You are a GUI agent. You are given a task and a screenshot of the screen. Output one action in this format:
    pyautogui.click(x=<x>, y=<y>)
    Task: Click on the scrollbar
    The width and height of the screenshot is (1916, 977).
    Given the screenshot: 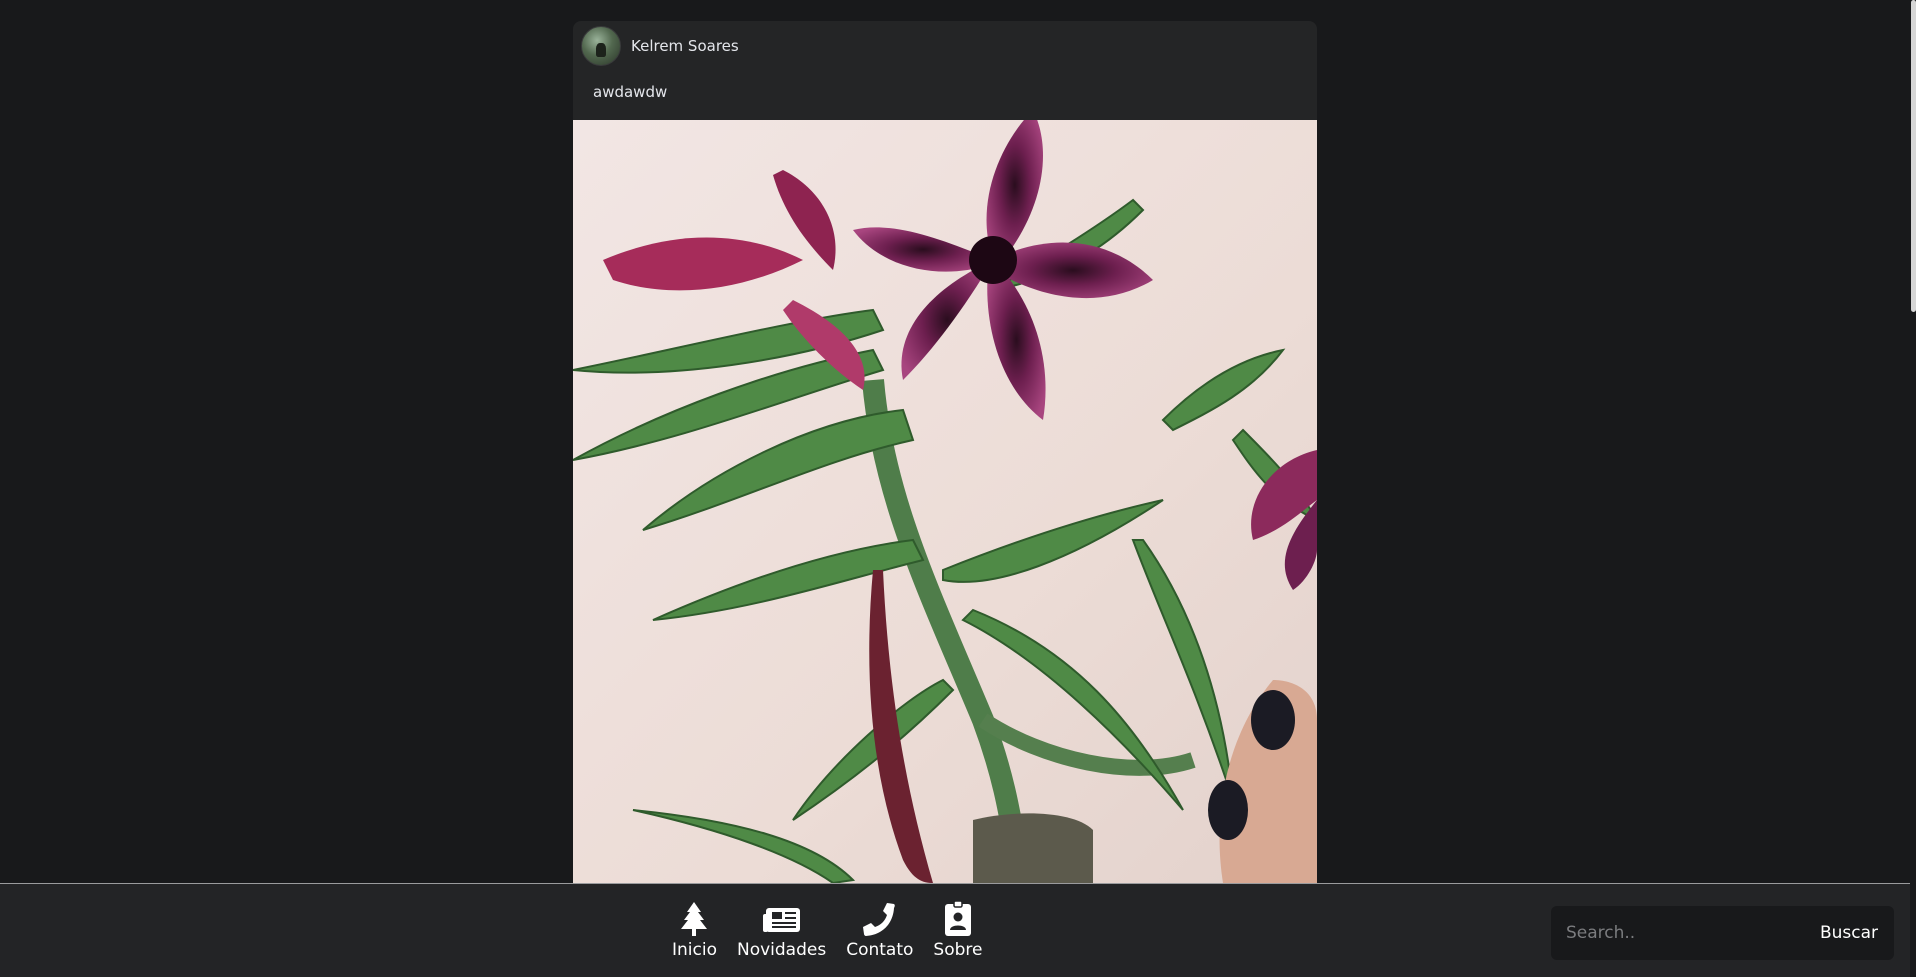 What is the action you would take?
    pyautogui.click(x=1913, y=488)
    